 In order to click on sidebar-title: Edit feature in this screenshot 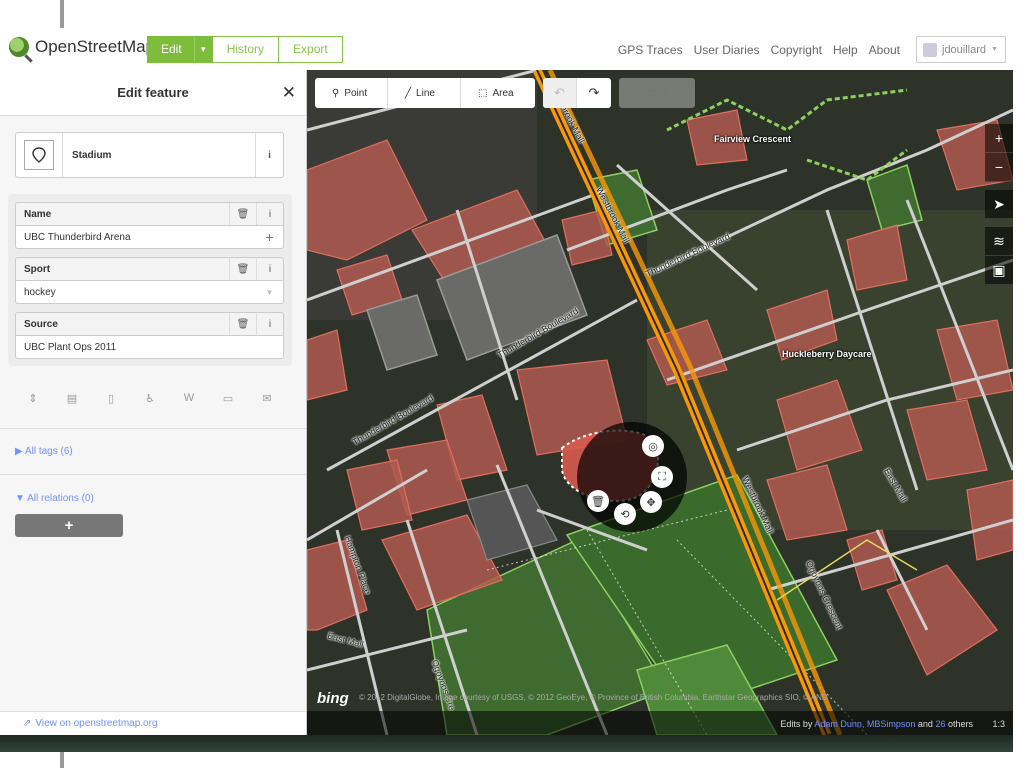, I will do `click(153, 92)`.